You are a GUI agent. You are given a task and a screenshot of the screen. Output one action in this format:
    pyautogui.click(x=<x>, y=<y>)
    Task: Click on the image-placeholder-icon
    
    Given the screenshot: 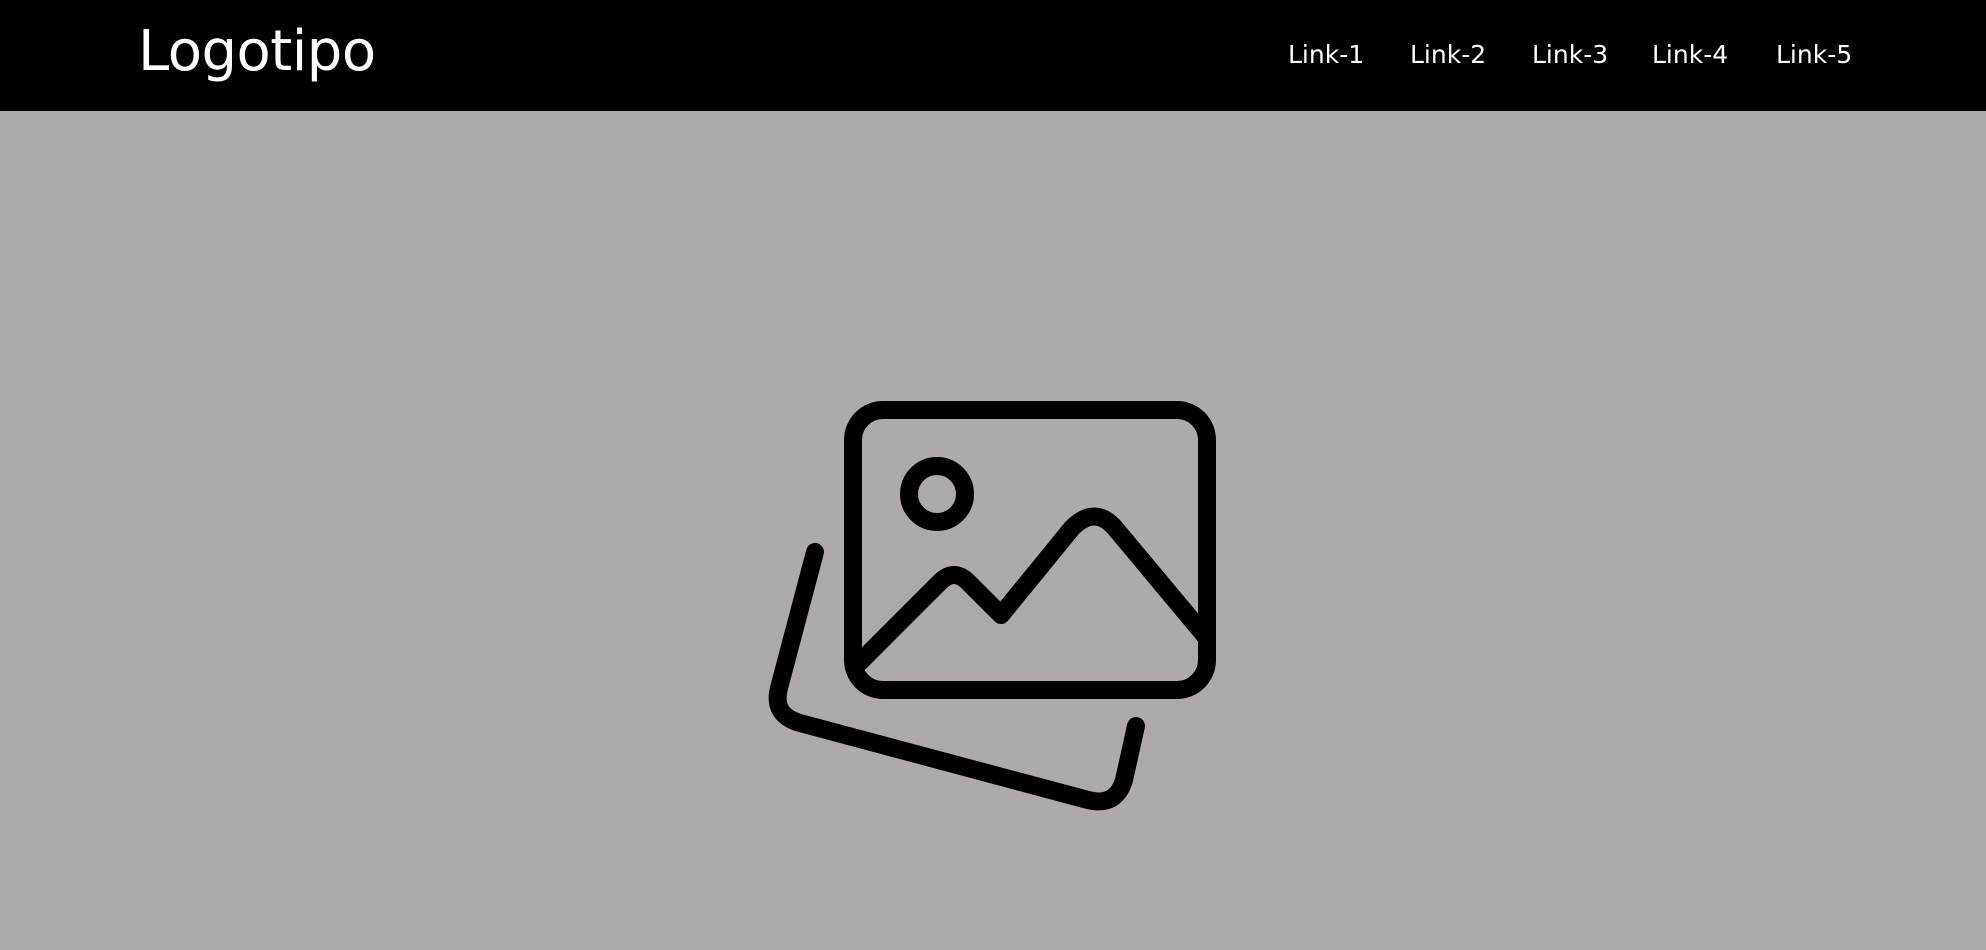 What is the action you would take?
    pyautogui.click(x=992, y=606)
    